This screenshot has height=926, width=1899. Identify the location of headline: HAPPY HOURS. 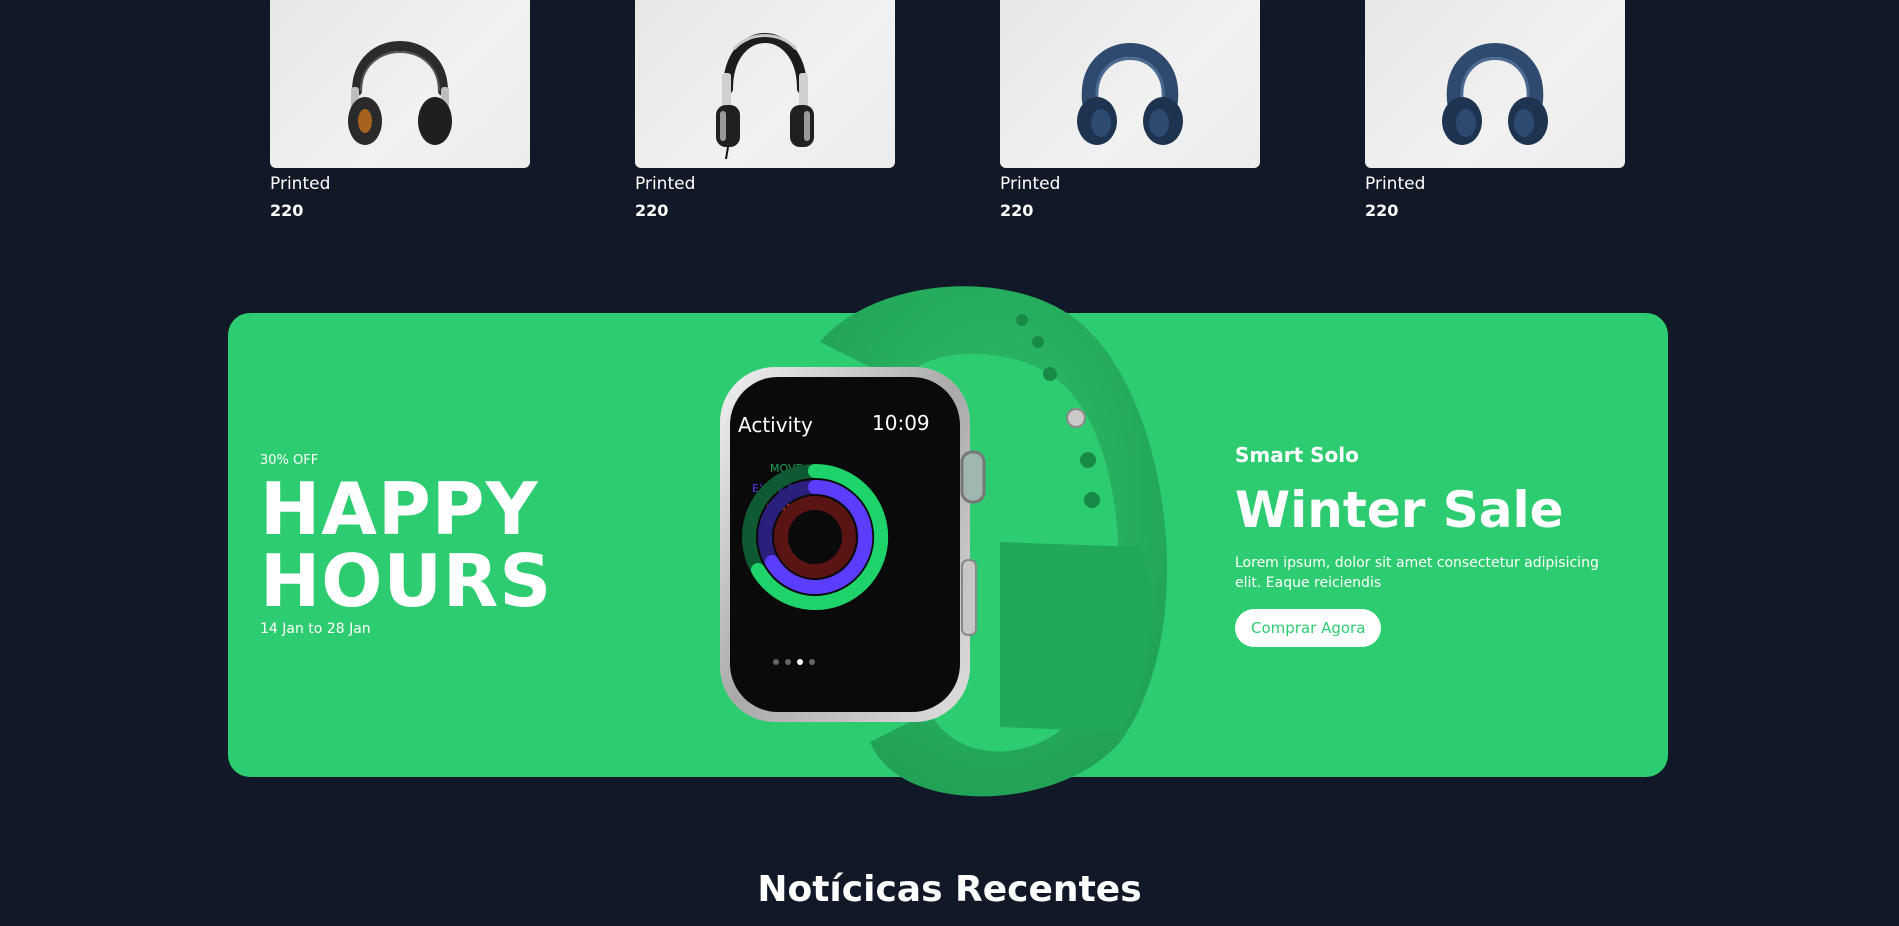
(406, 545).